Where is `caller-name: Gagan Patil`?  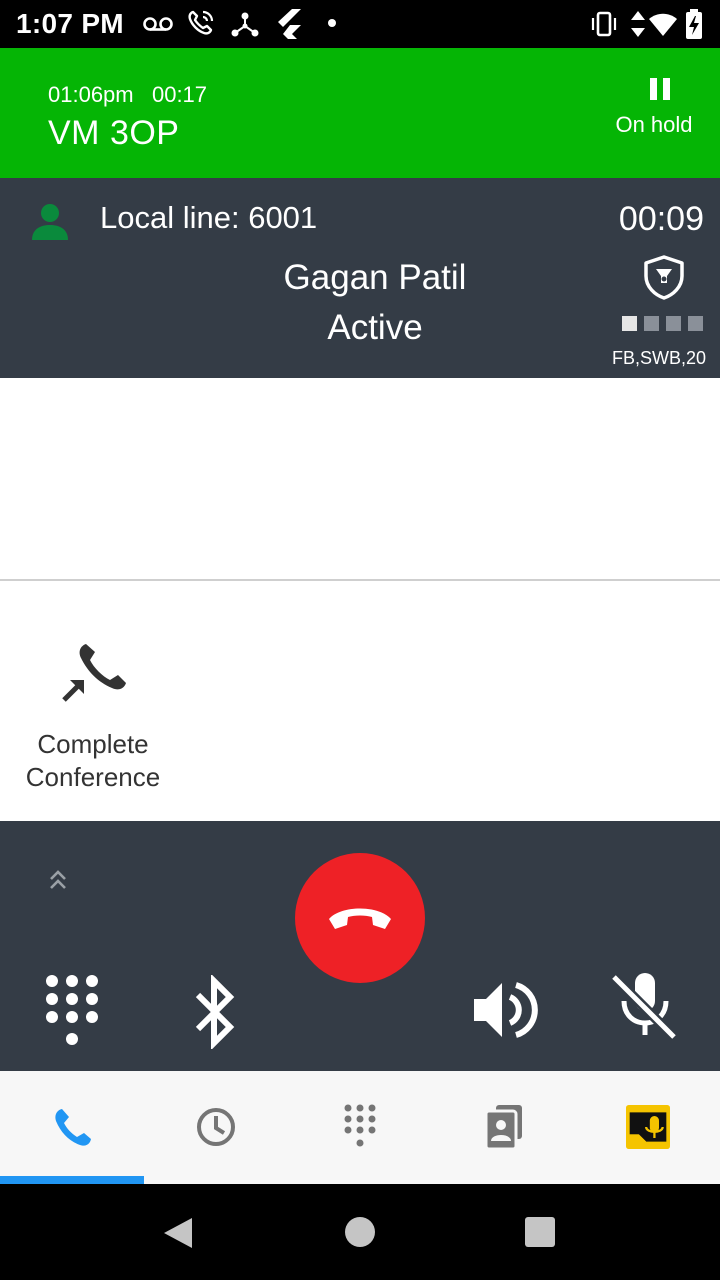
caller-name: Gagan Patil is located at coordinates (375, 277).